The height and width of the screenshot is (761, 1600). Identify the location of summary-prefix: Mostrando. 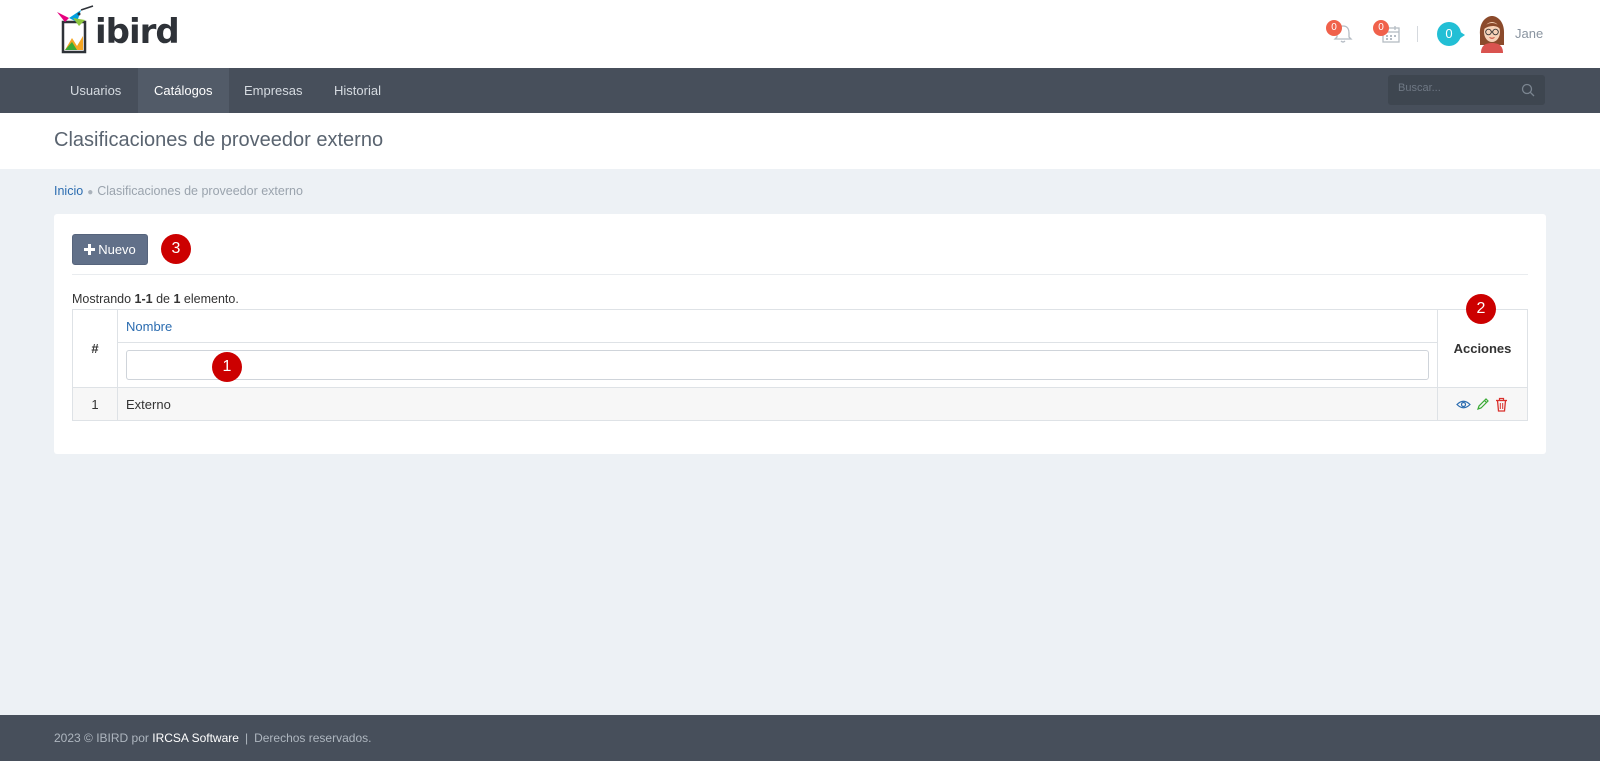
(103, 299).